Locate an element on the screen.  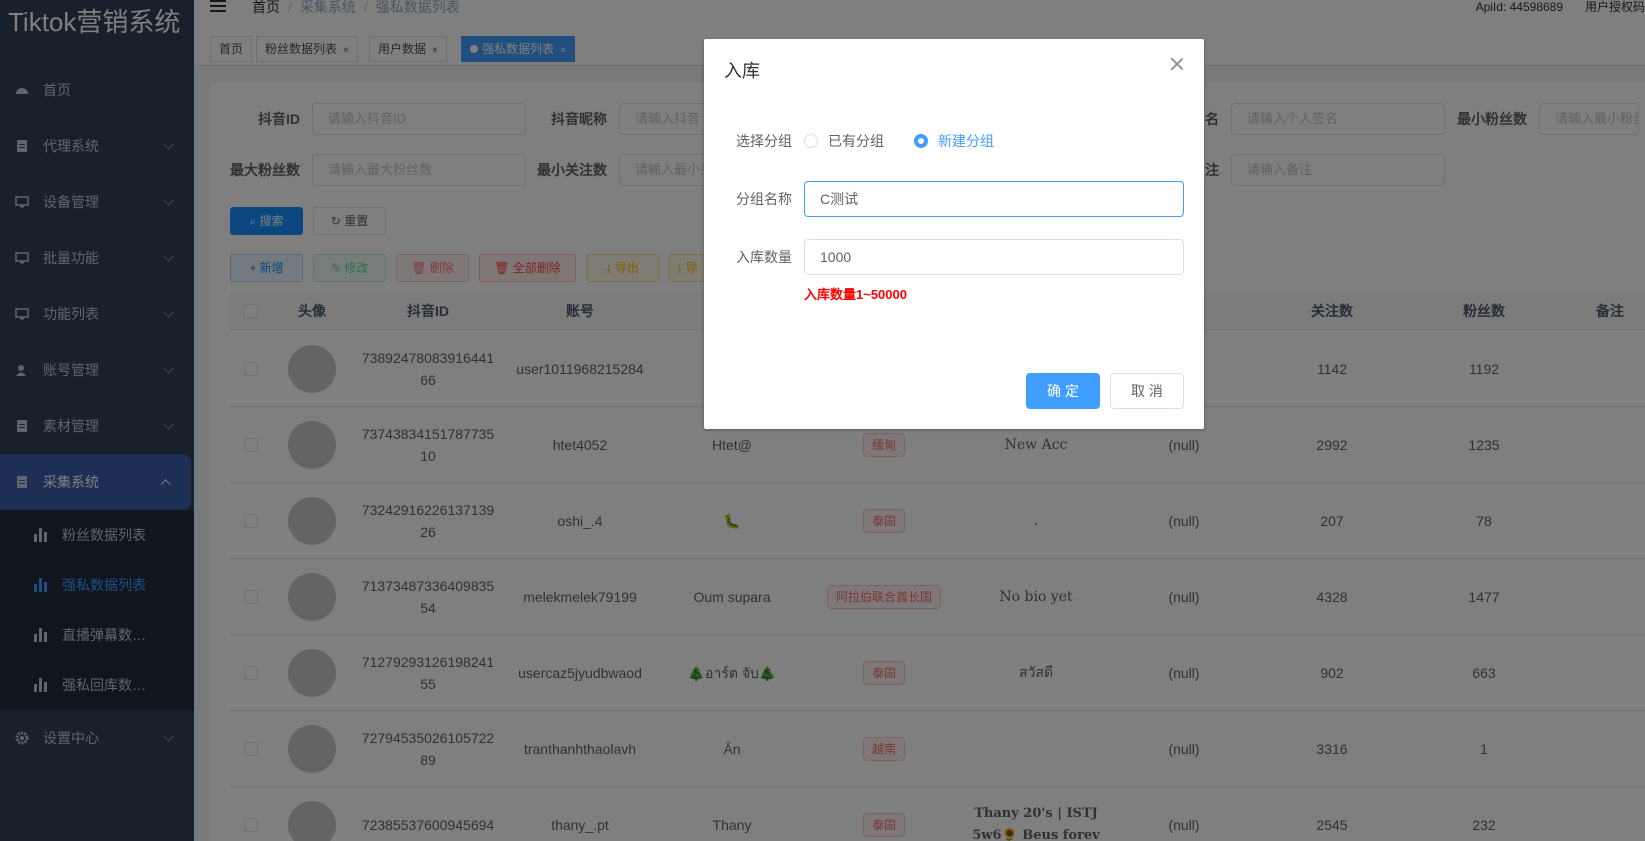
group-select-label: 选择分组 is located at coordinates (764, 141).